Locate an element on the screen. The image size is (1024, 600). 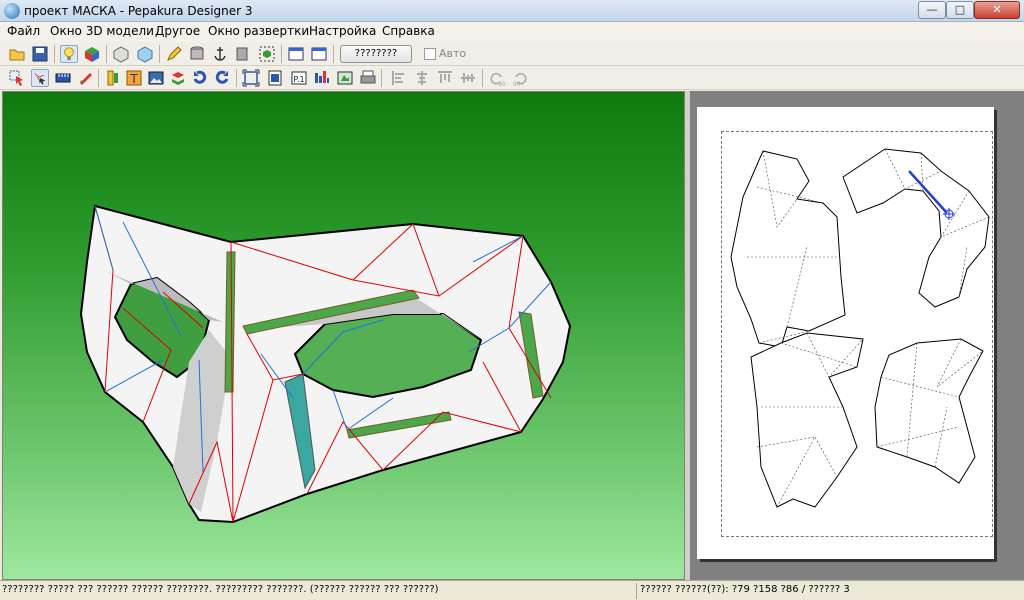
page-frame-icon is located at coordinates (275, 78).